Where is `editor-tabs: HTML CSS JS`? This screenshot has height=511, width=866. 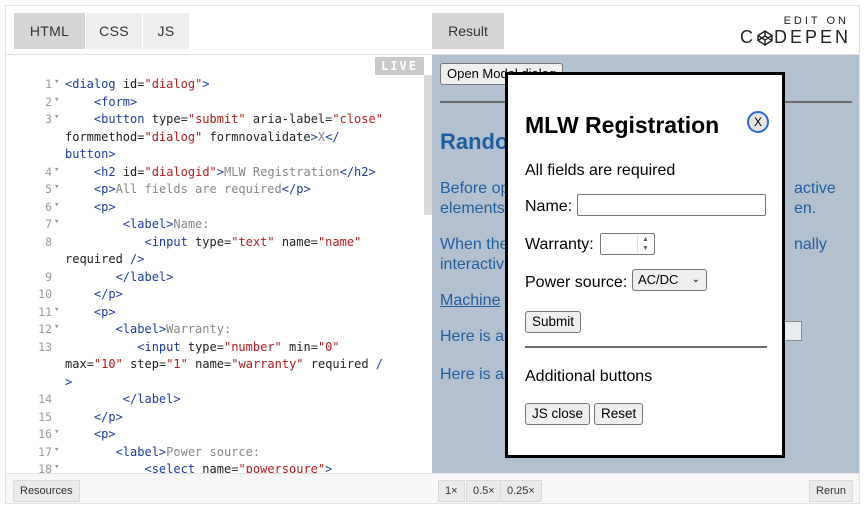 editor-tabs: HTML CSS JS is located at coordinates (219, 30).